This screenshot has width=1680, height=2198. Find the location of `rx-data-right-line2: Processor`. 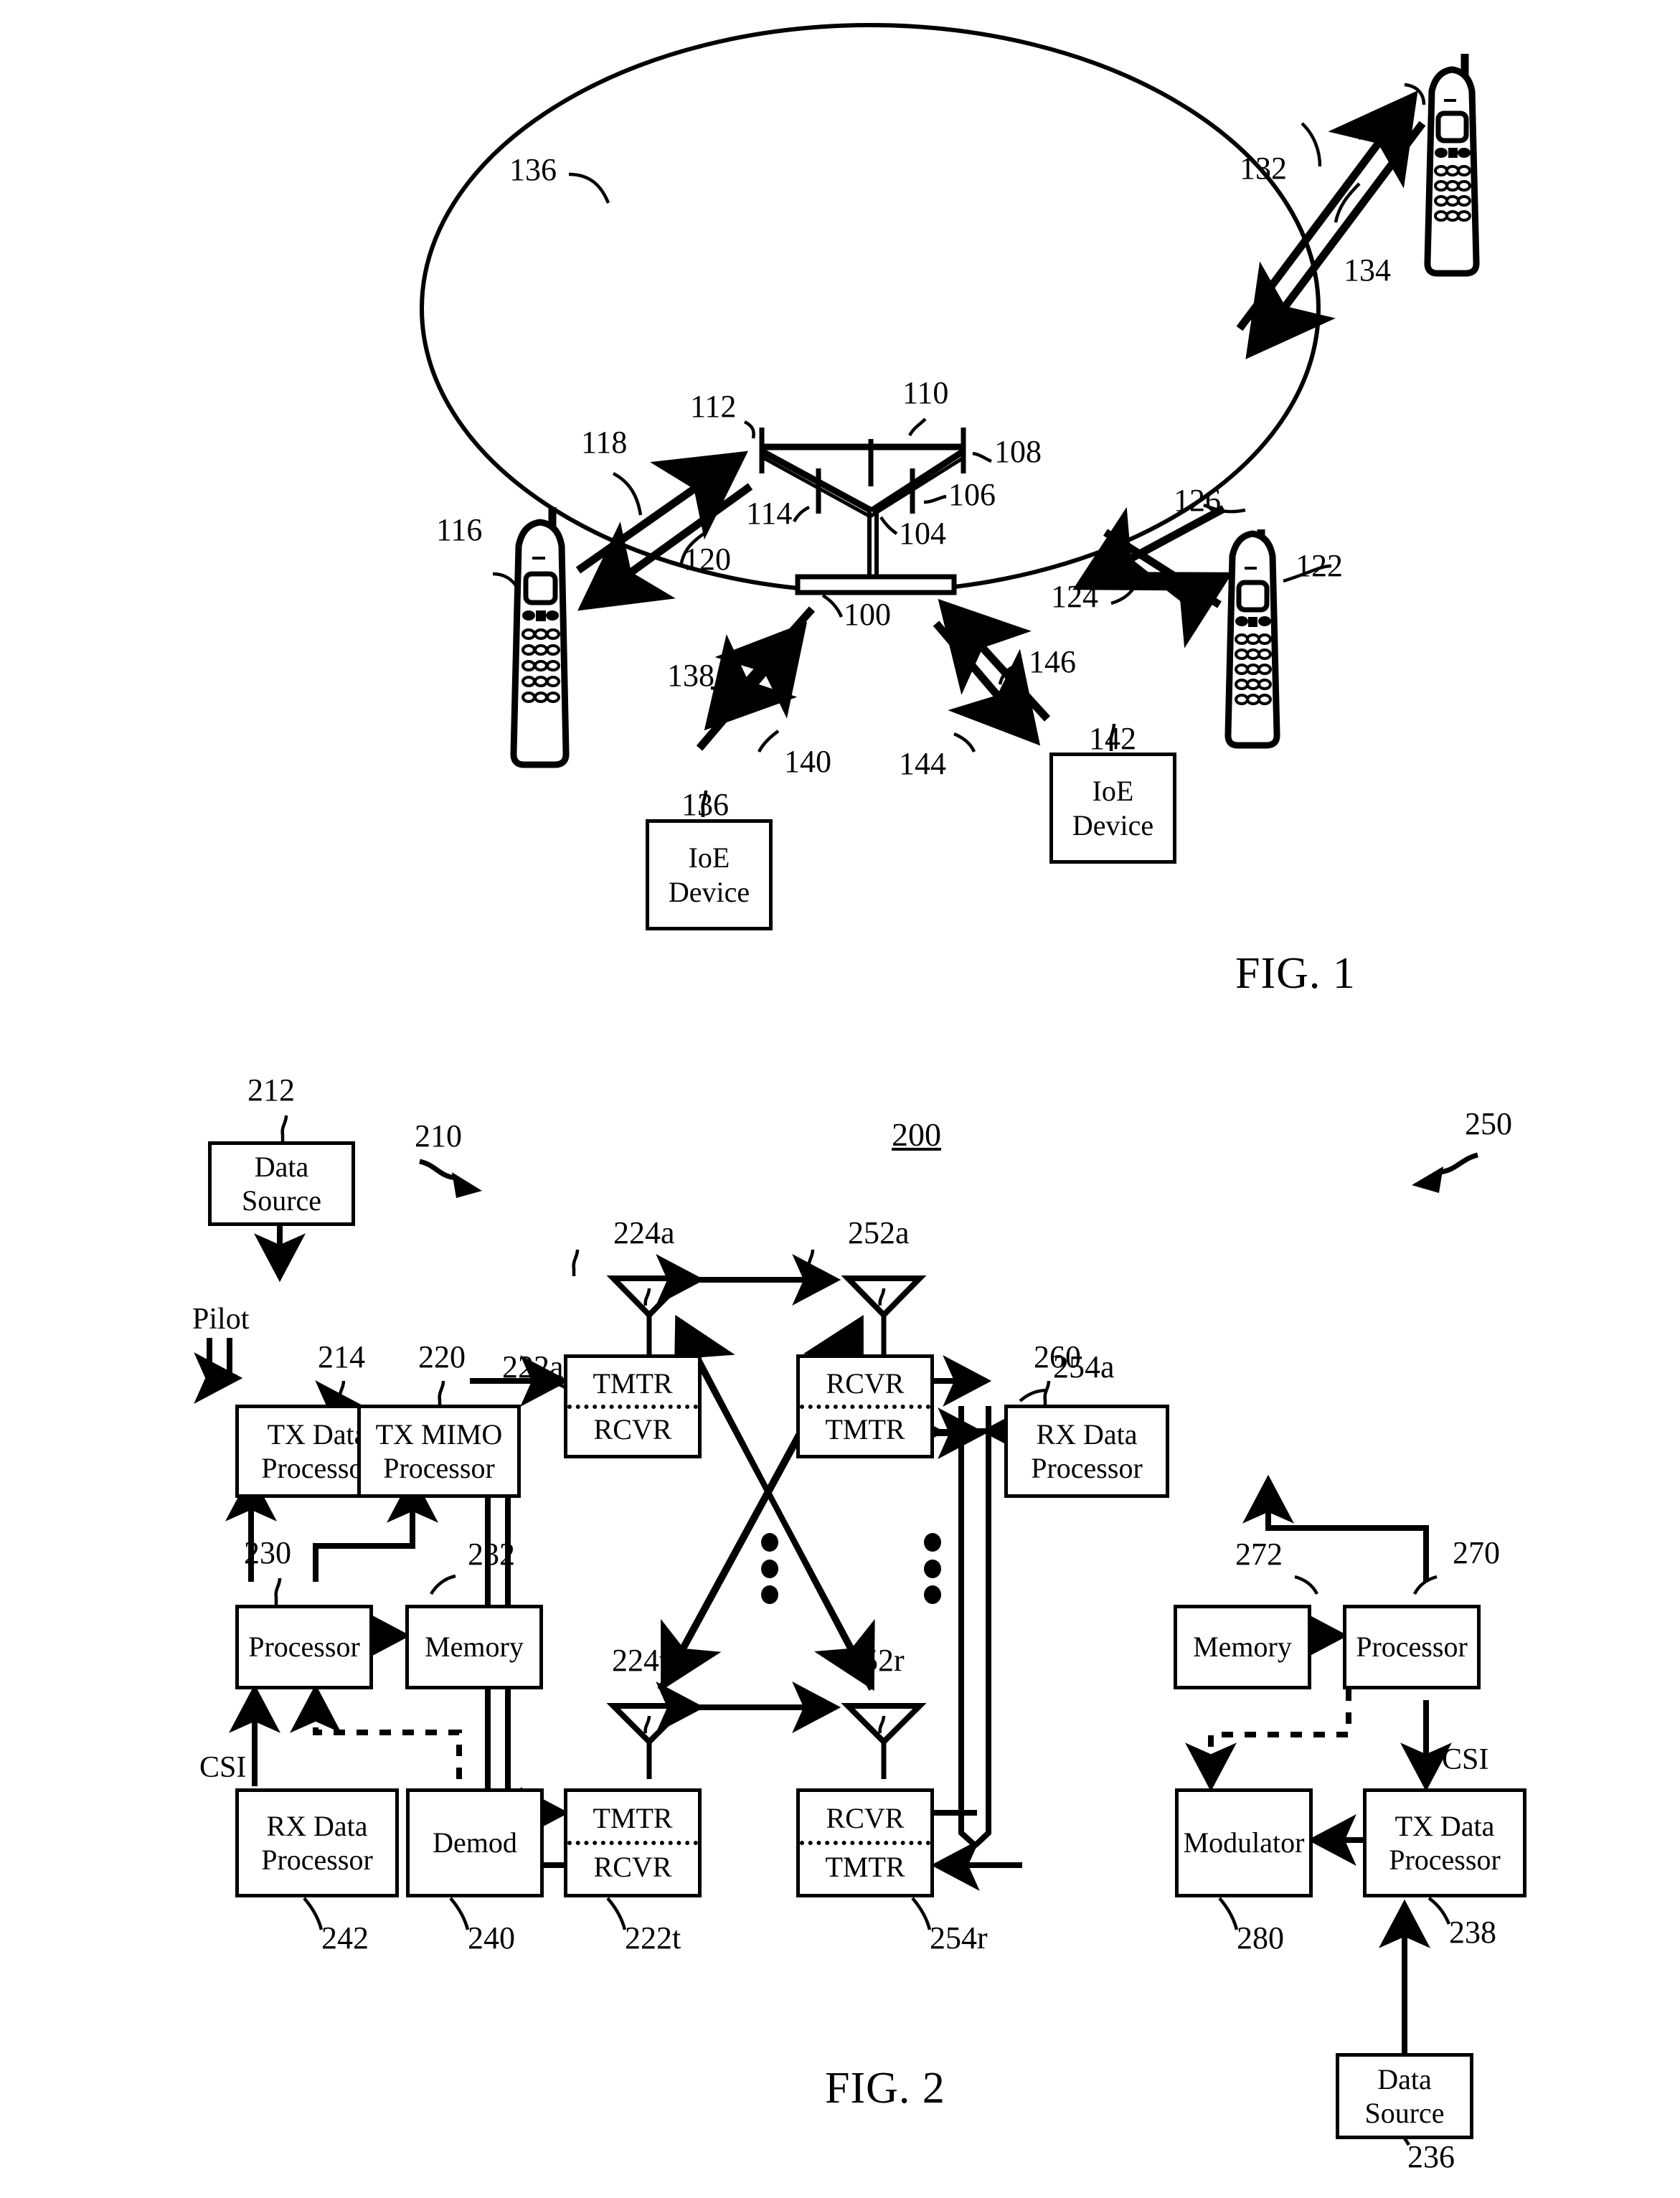

rx-data-right-line2: Processor is located at coordinates (1087, 1468).